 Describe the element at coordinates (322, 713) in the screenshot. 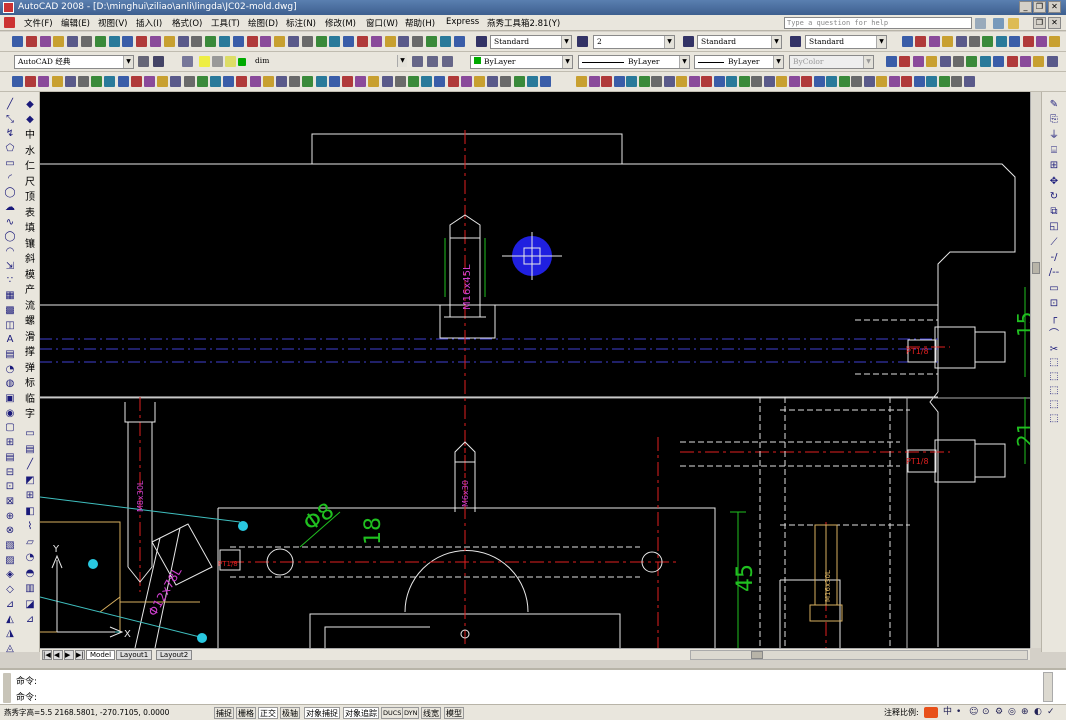

I see `osnap-toggle: 对象捕捉` at that location.